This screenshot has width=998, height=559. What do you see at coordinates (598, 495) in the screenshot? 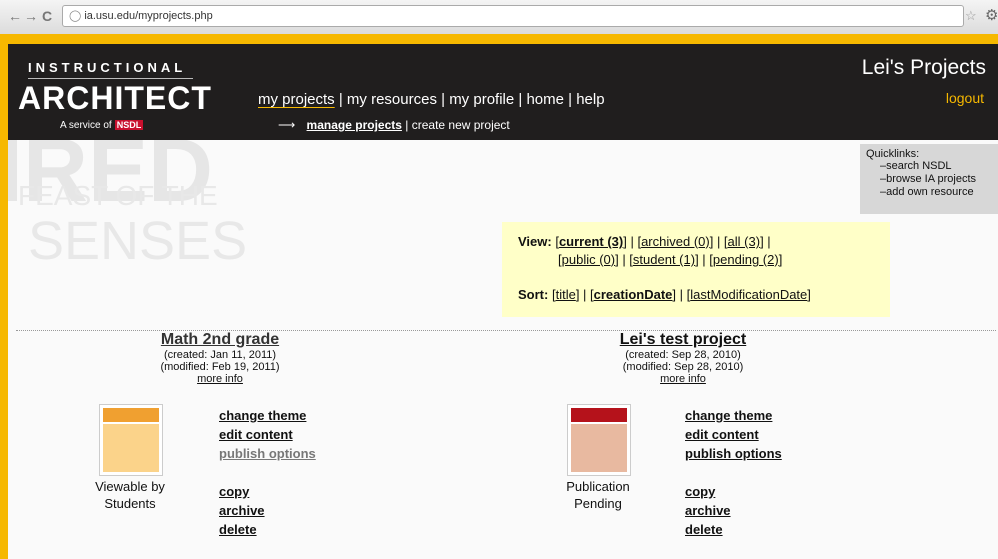
I see `project-status: Publication Pending` at bounding box center [598, 495].